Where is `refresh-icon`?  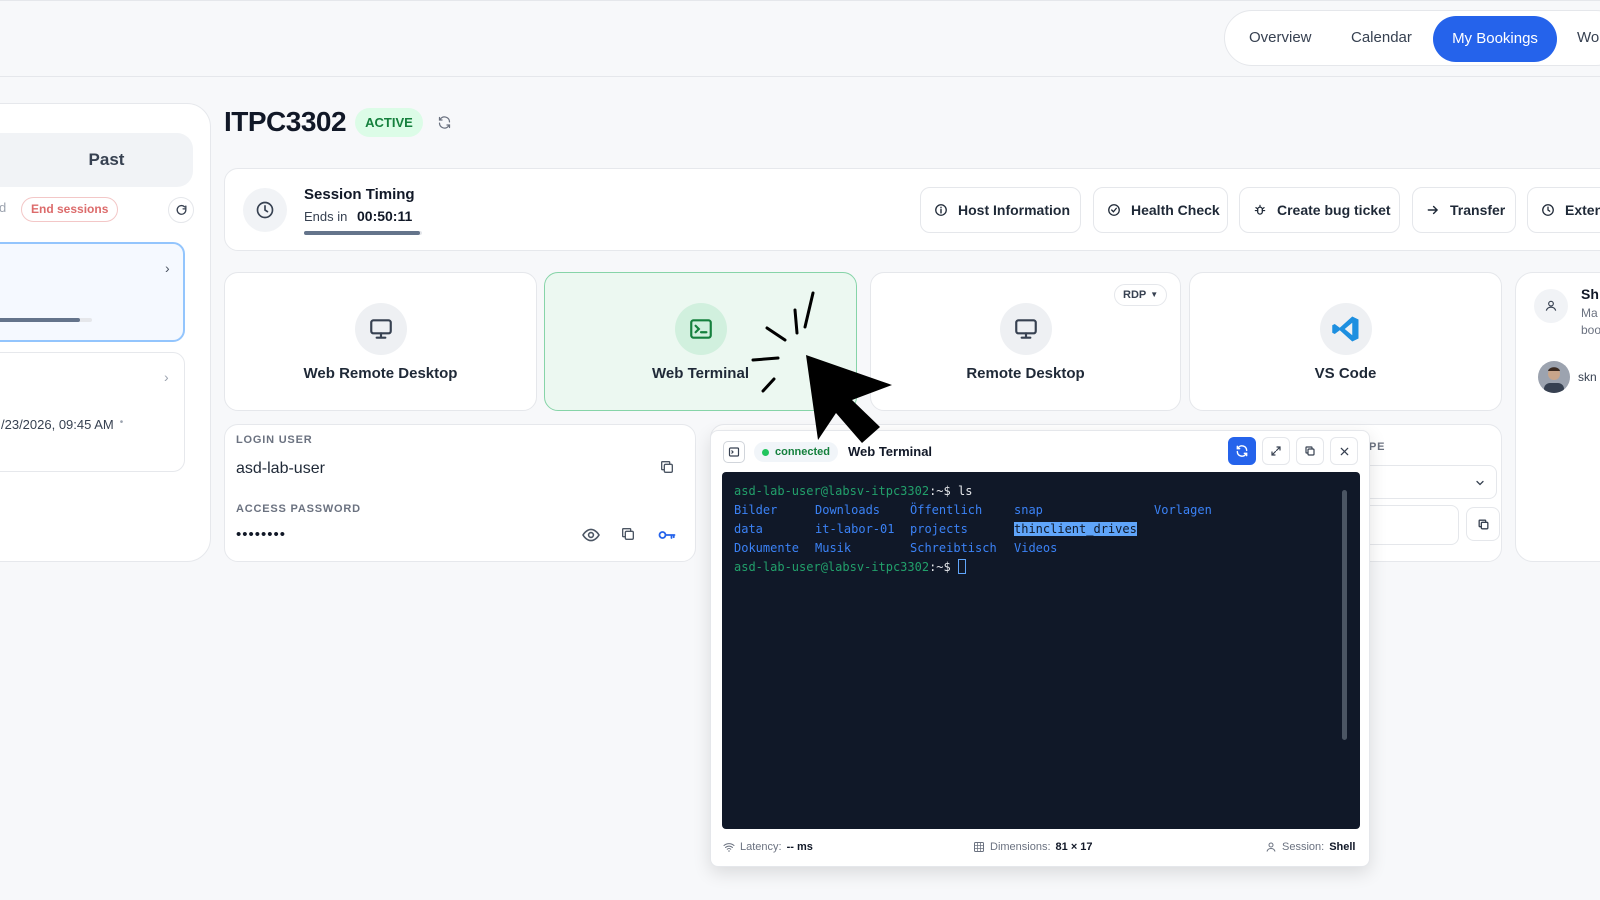 refresh-icon is located at coordinates (1242, 451).